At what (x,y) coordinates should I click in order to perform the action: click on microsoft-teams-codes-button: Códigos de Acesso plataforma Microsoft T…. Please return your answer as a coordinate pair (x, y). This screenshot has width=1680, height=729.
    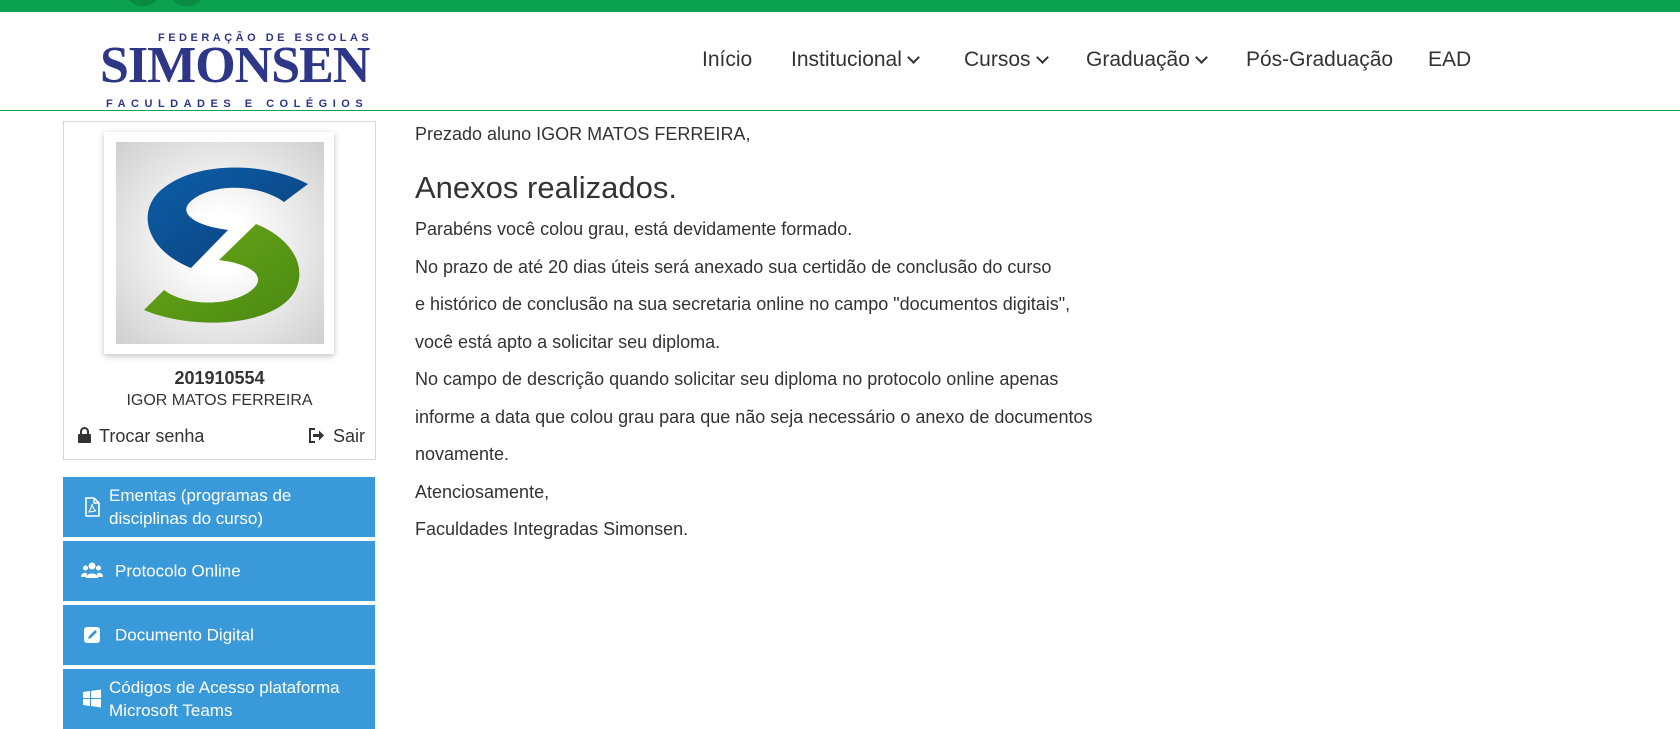
    Looking at the image, I should click on (219, 699).